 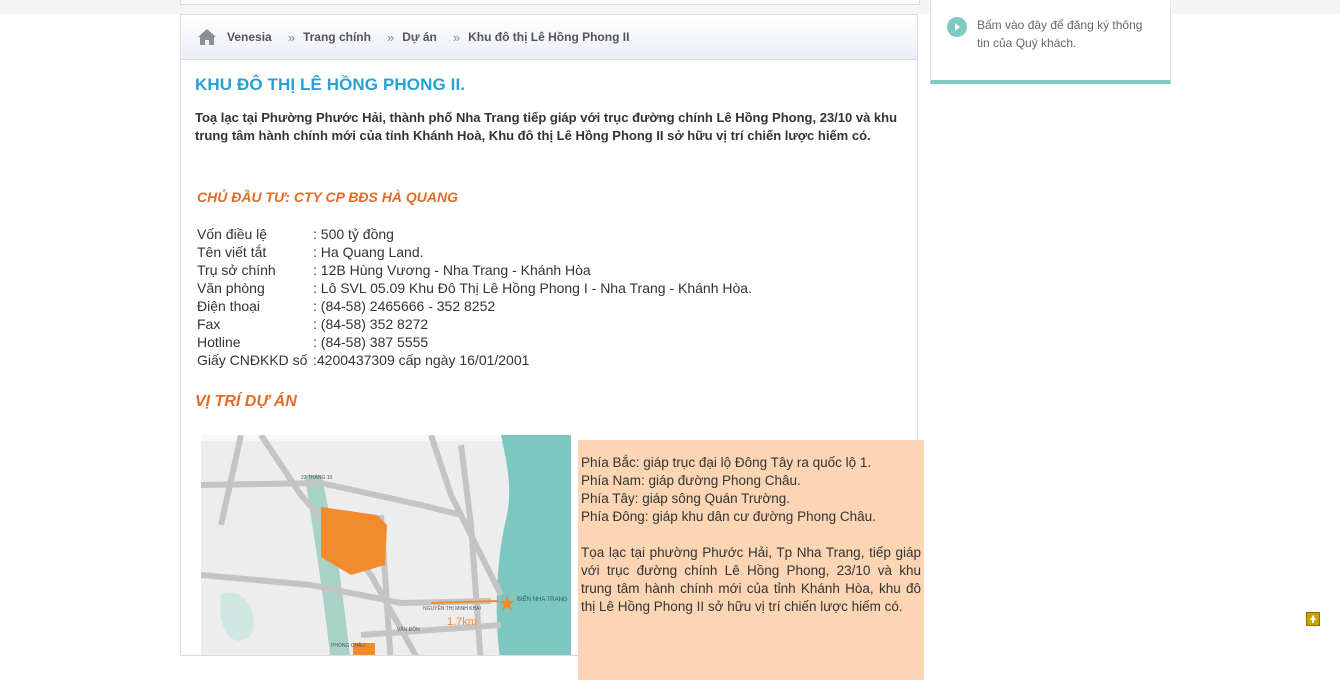 I want to click on info-row: Fax : (84-58) 352 8272, so click(x=474, y=324).